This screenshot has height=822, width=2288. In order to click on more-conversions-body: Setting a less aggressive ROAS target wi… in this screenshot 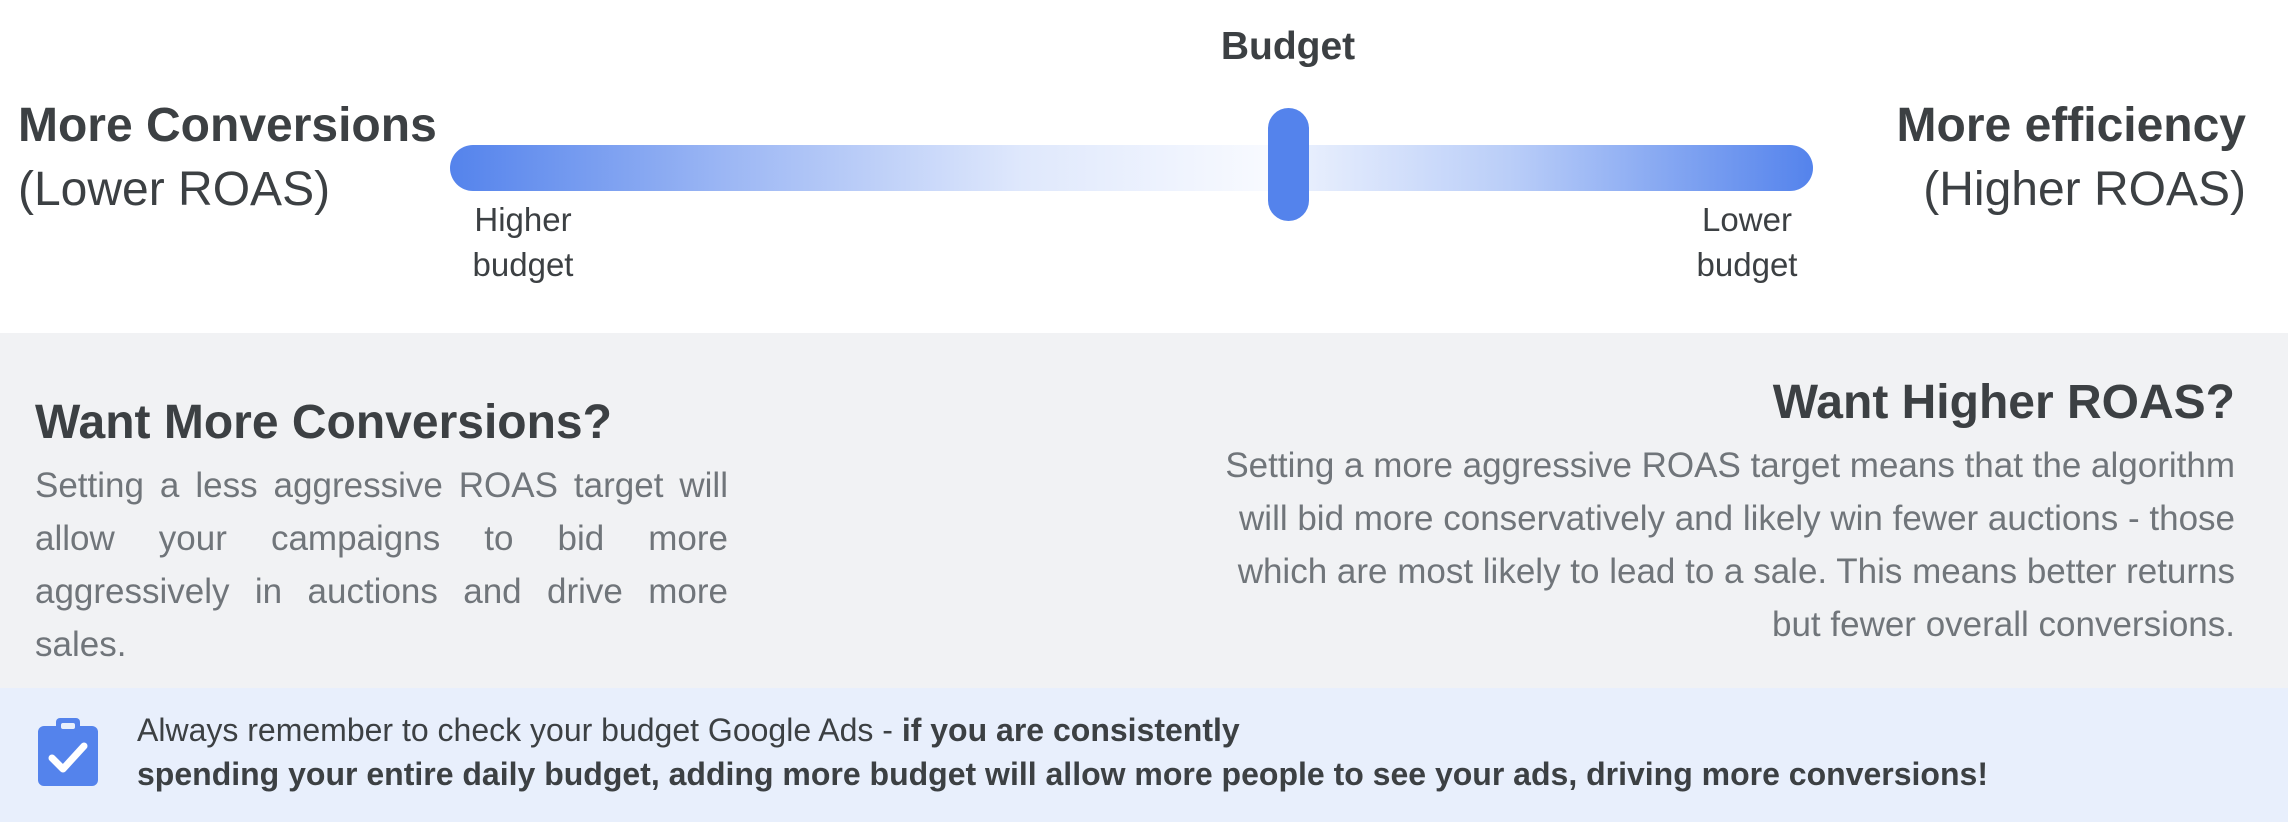, I will do `click(381, 565)`.